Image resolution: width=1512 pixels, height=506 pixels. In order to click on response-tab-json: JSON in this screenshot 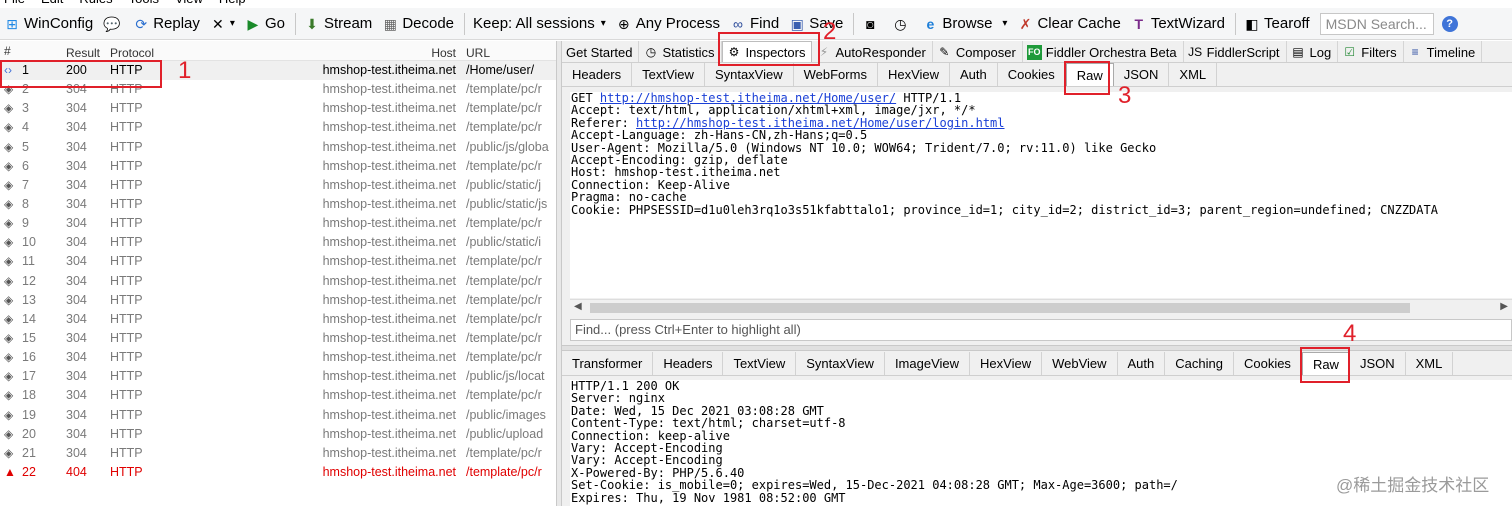, I will do `click(1378, 363)`.